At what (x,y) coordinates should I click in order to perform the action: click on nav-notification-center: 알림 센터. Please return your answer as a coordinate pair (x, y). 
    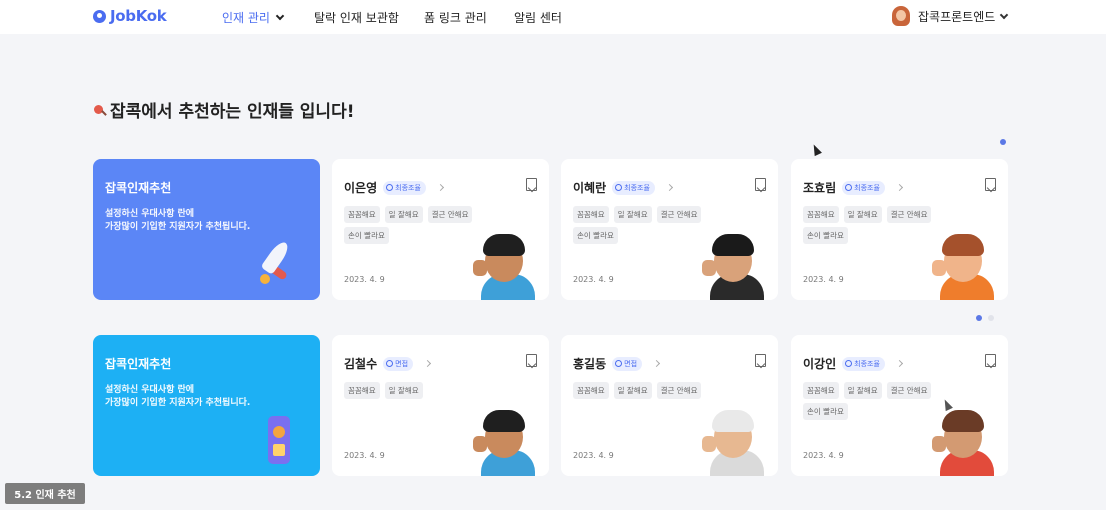
    Looking at the image, I should click on (538, 17).